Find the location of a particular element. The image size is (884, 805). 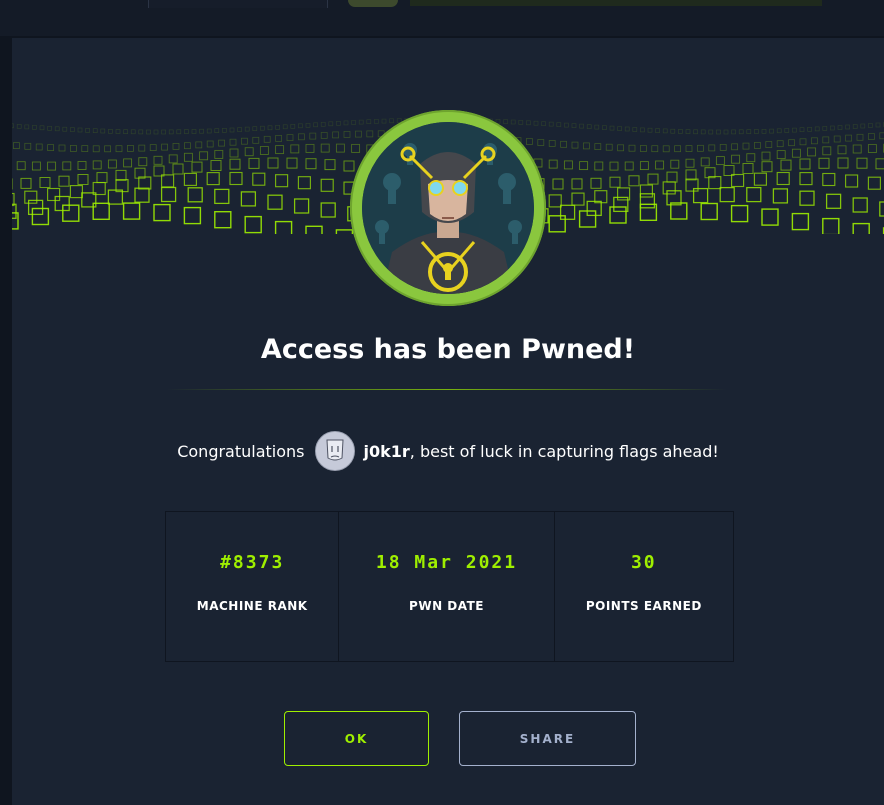

stat-label: POINTS EARNED is located at coordinates (643, 606).